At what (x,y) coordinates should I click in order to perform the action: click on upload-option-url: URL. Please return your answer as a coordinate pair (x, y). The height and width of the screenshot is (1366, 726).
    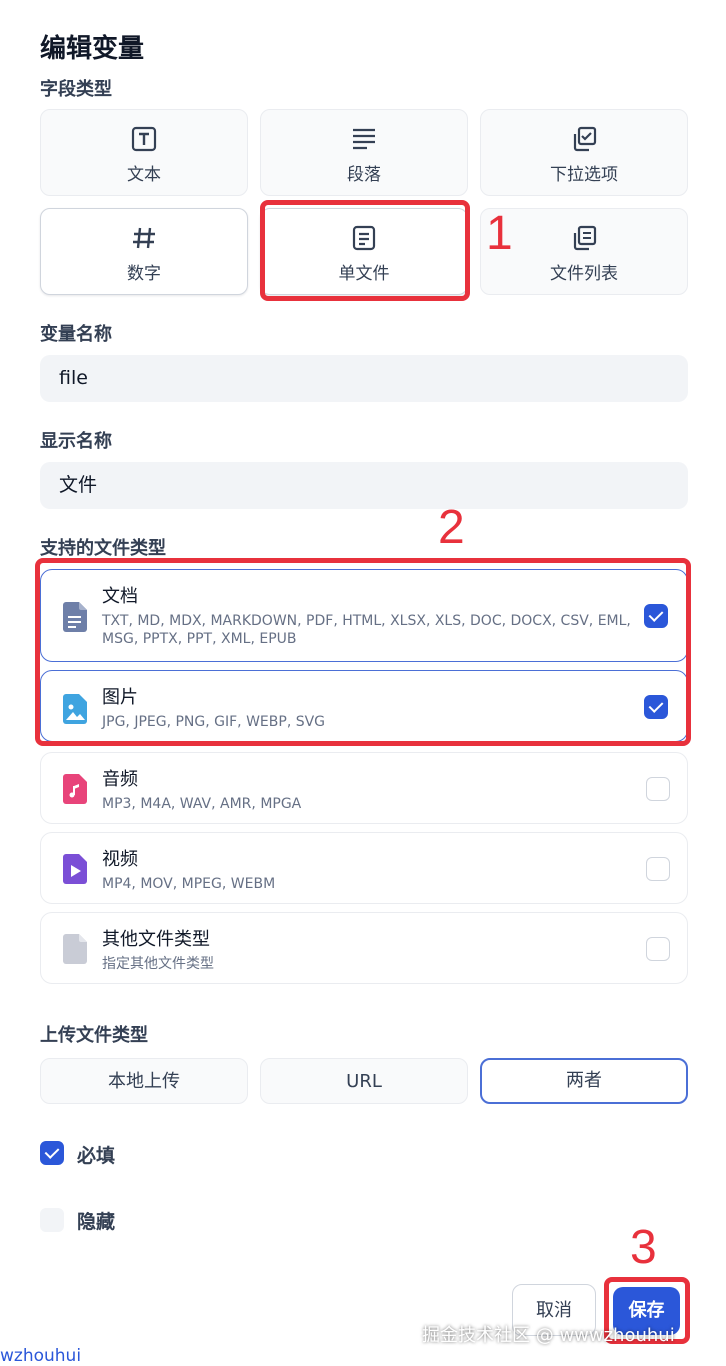
    Looking at the image, I should click on (364, 1081).